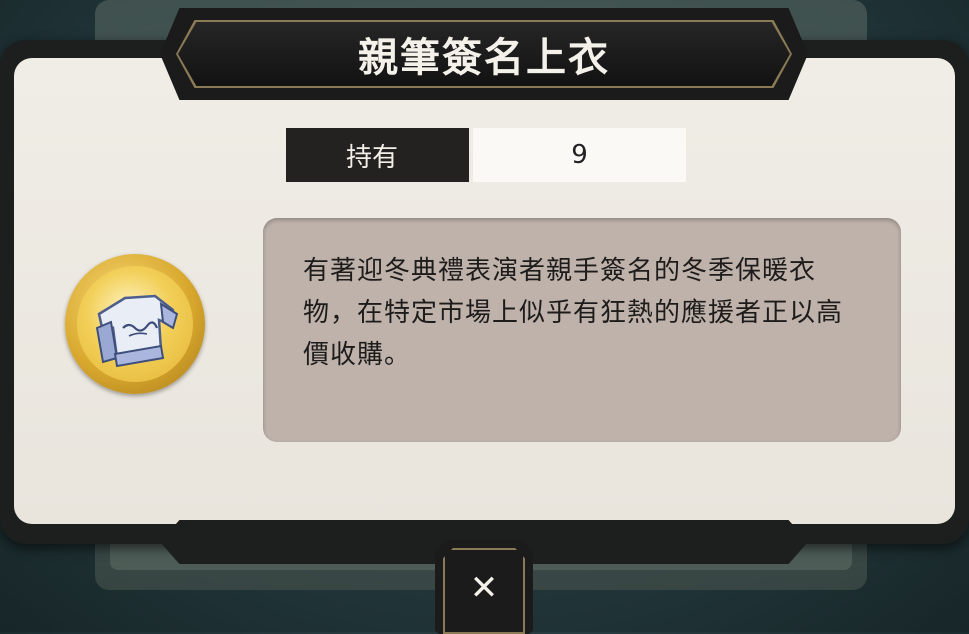 The height and width of the screenshot is (634, 969). Describe the element at coordinates (484, 58) in the screenshot. I see `dialog-title: 親筆簽名上衣` at that location.